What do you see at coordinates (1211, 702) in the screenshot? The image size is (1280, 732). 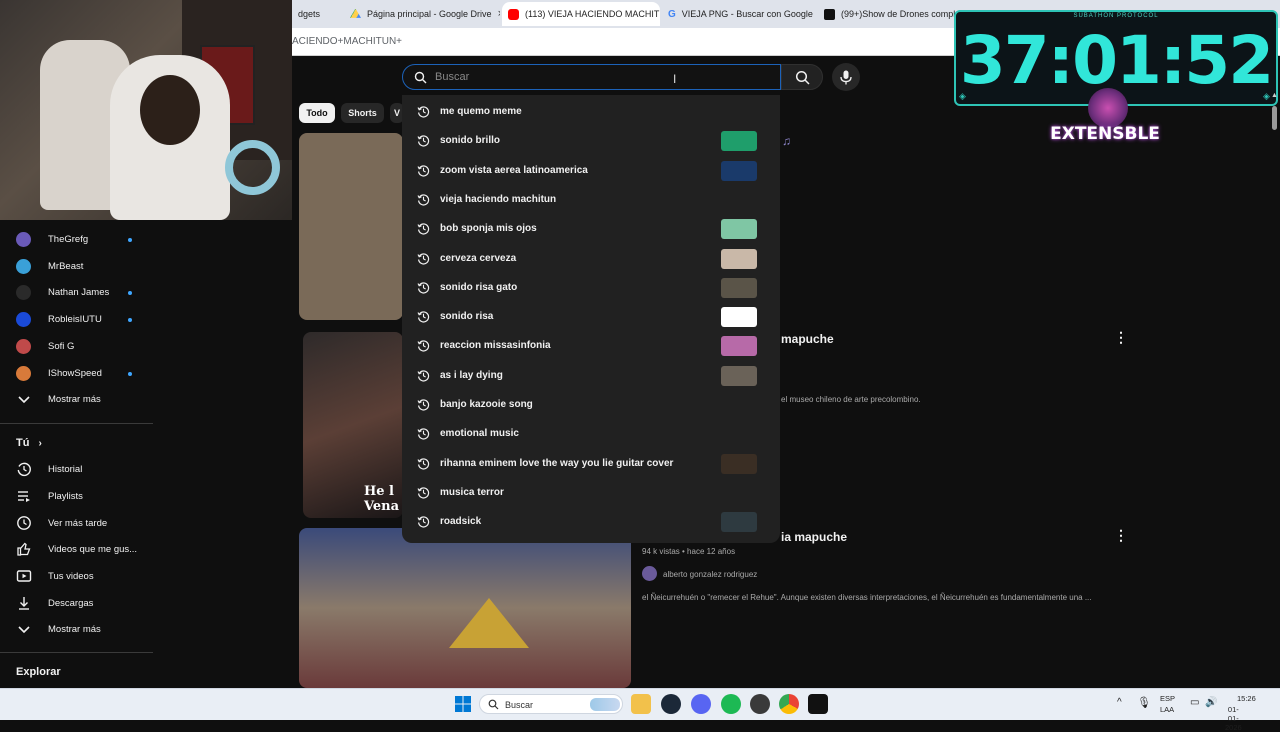 I see `volume-icon: 🔊` at bounding box center [1211, 702].